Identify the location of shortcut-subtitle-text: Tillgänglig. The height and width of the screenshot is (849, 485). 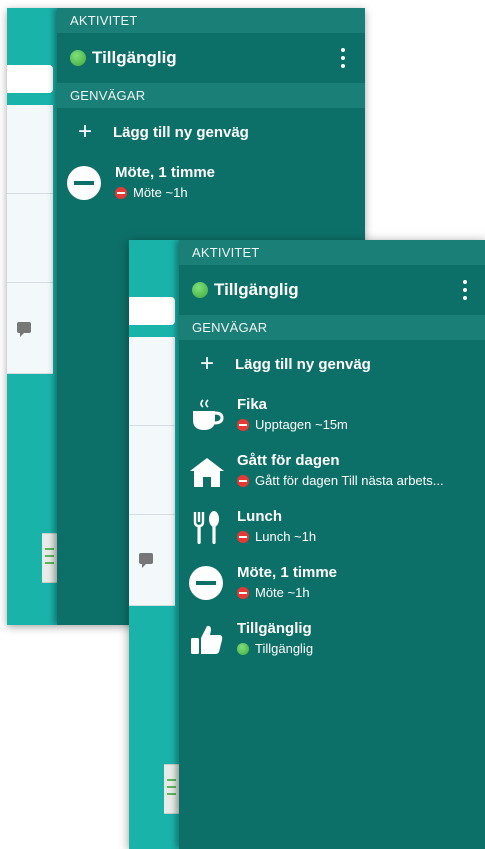
(284, 648).